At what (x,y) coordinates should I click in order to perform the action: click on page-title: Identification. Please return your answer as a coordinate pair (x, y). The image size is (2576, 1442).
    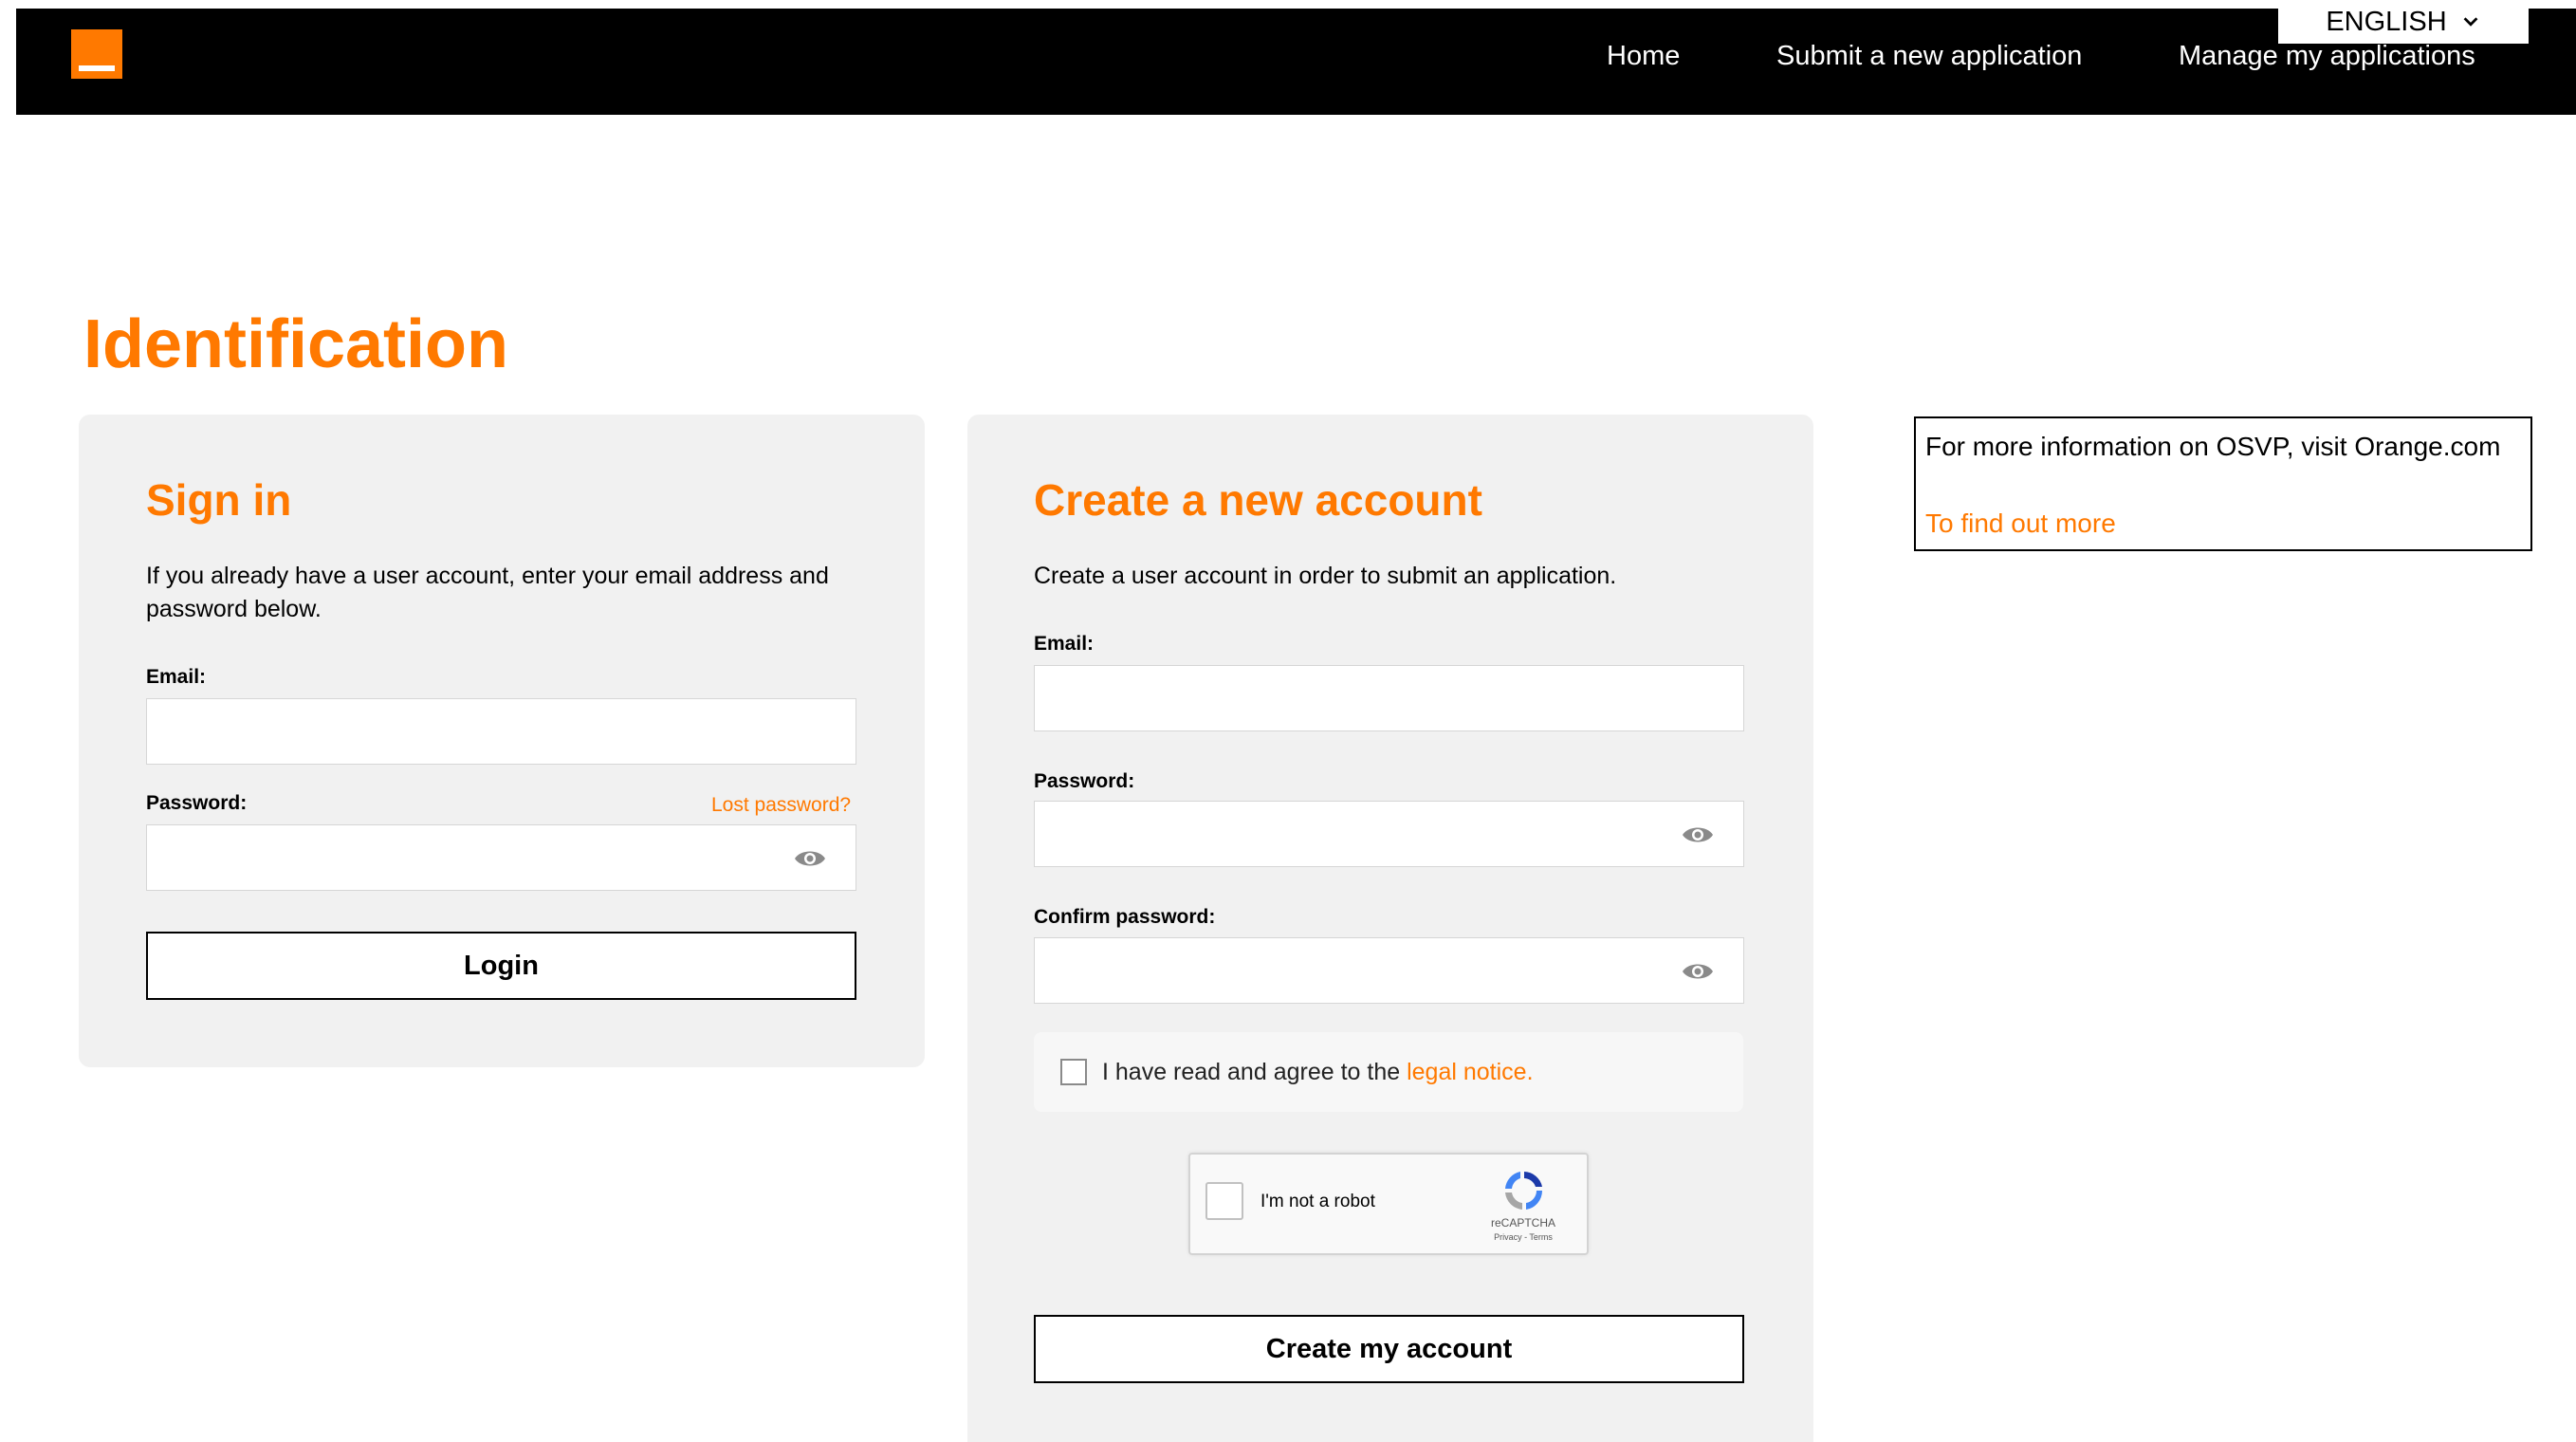
    Looking at the image, I should click on (295, 344).